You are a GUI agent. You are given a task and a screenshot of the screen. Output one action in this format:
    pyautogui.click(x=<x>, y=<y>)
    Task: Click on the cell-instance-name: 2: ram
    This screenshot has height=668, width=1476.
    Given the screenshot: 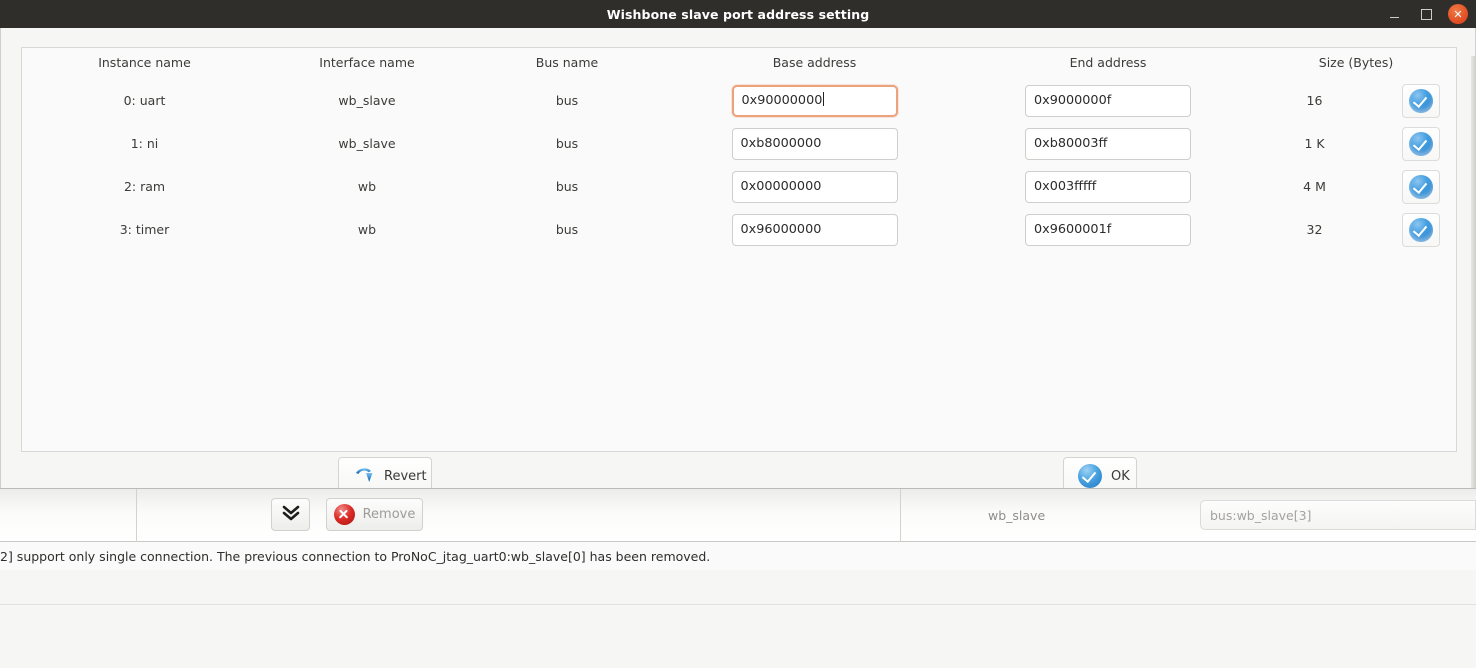 What is the action you would take?
    pyautogui.click(x=144, y=186)
    